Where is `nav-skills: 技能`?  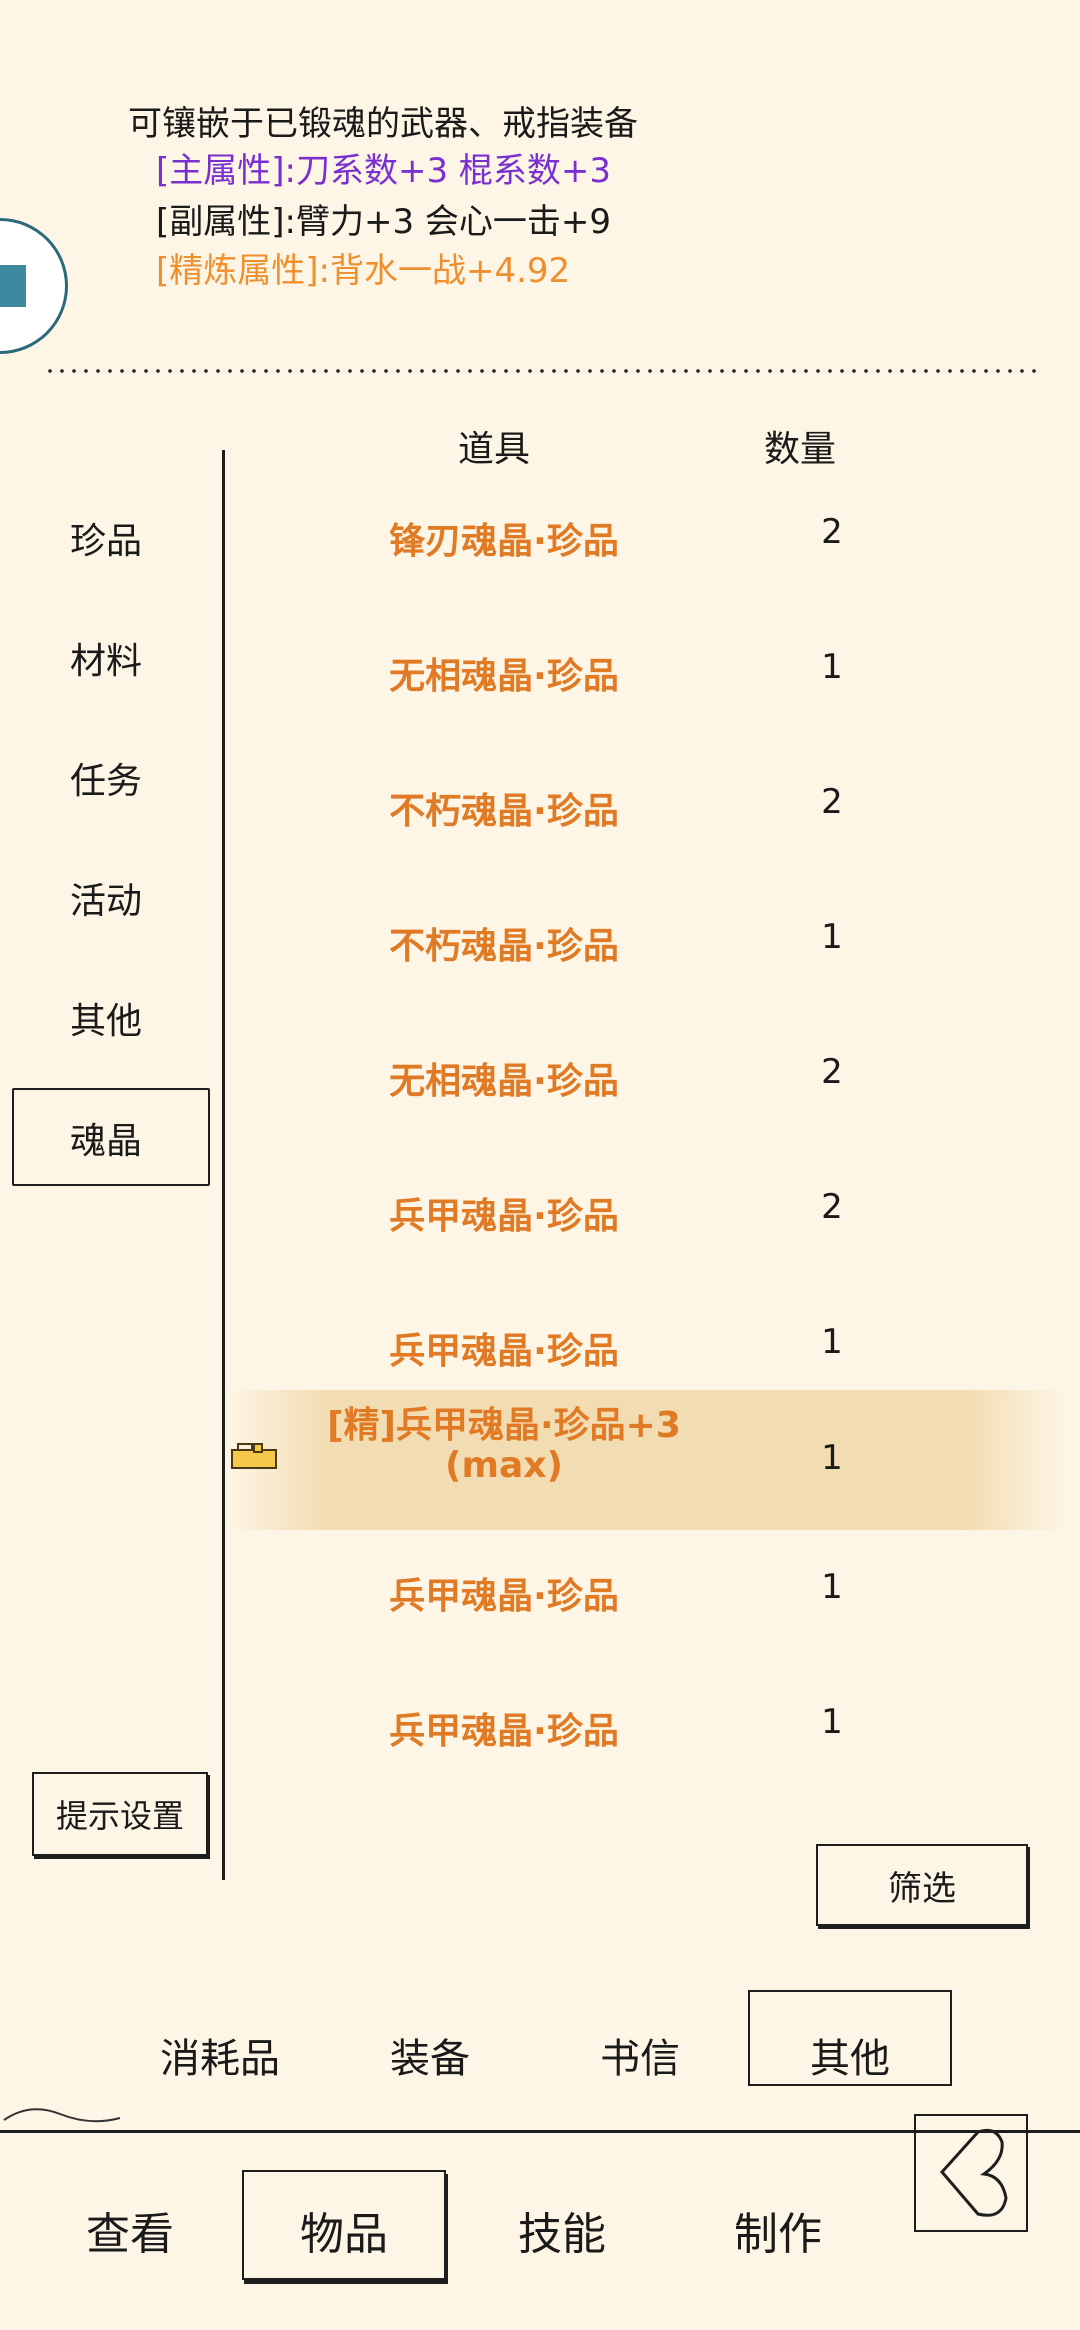
nav-skills: 技能 is located at coordinates (562, 2230).